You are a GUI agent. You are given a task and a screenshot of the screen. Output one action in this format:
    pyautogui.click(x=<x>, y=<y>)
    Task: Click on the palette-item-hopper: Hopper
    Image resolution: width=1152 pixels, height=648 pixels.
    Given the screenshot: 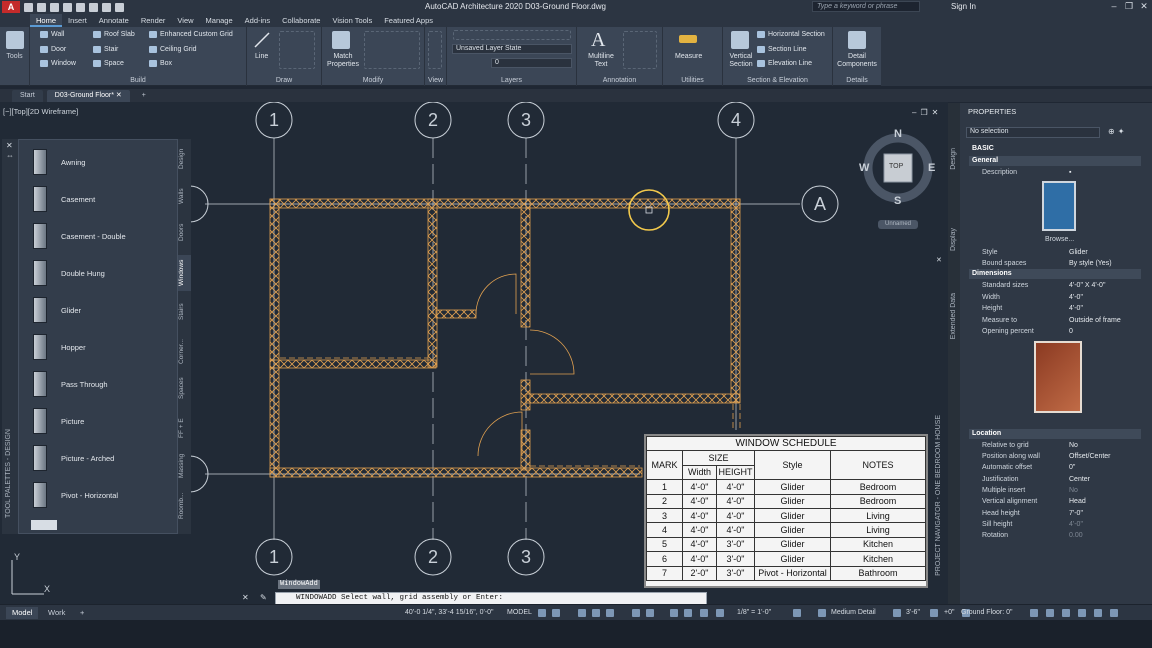 What is the action you would take?
    pyautogui.click(x=59, y=347)
    